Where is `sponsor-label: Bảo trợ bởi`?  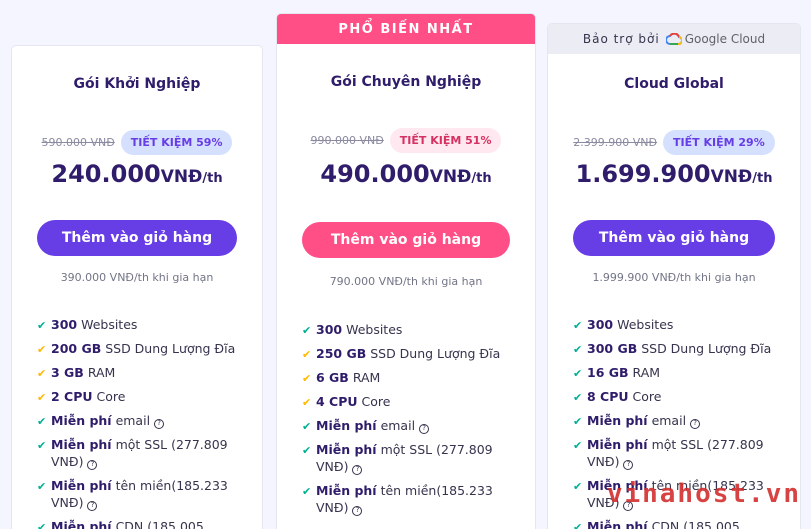 sponsor-label: Bảo trợ bởi is located at coordinates (621, 39).